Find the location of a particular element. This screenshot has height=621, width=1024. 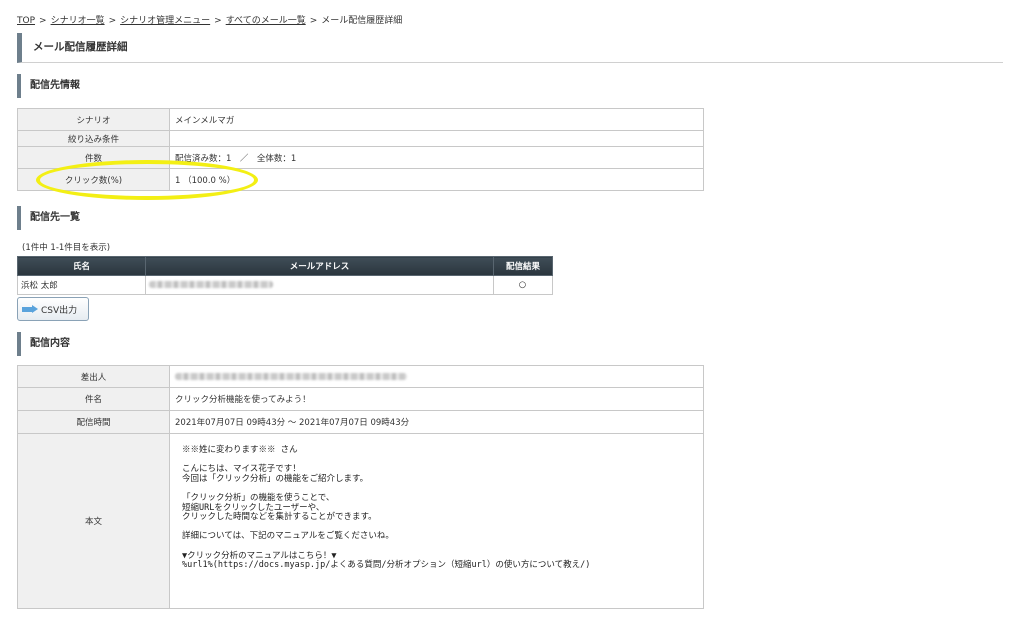

table-row: 浜松 太郎 ○ is located at coordinates (285, 285).